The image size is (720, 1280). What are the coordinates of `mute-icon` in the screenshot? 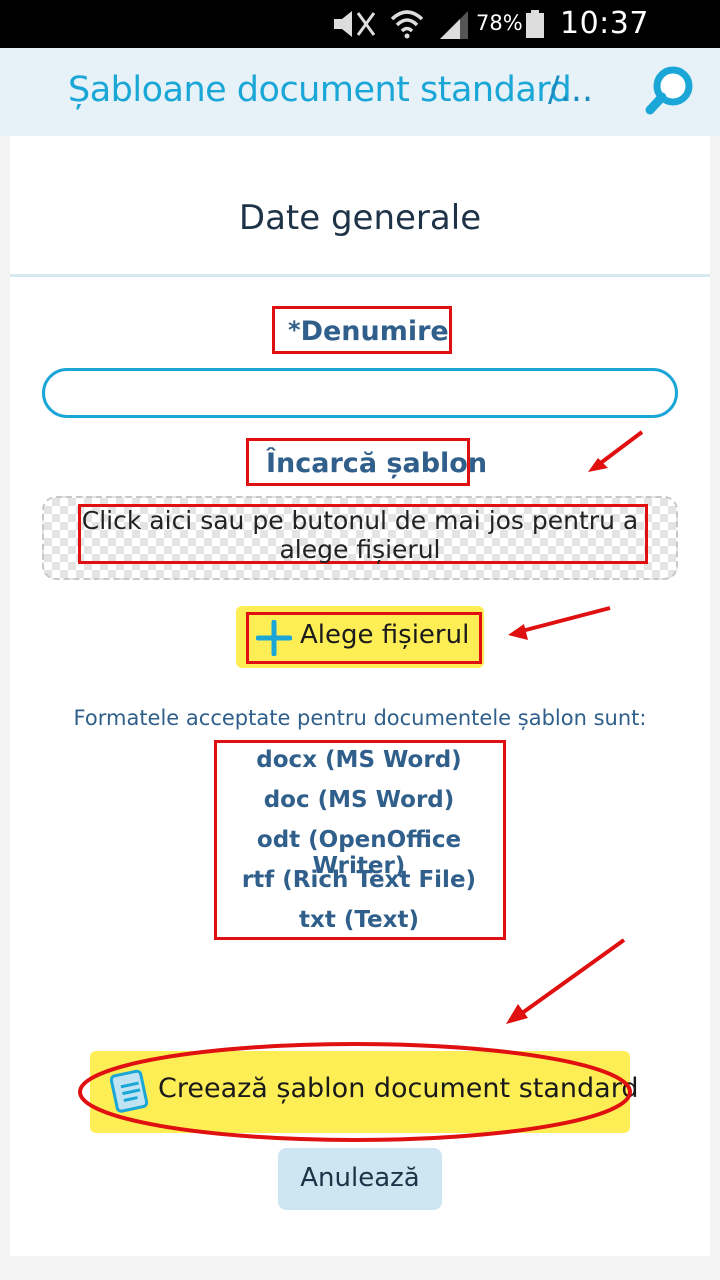 It's located at (355, 24).